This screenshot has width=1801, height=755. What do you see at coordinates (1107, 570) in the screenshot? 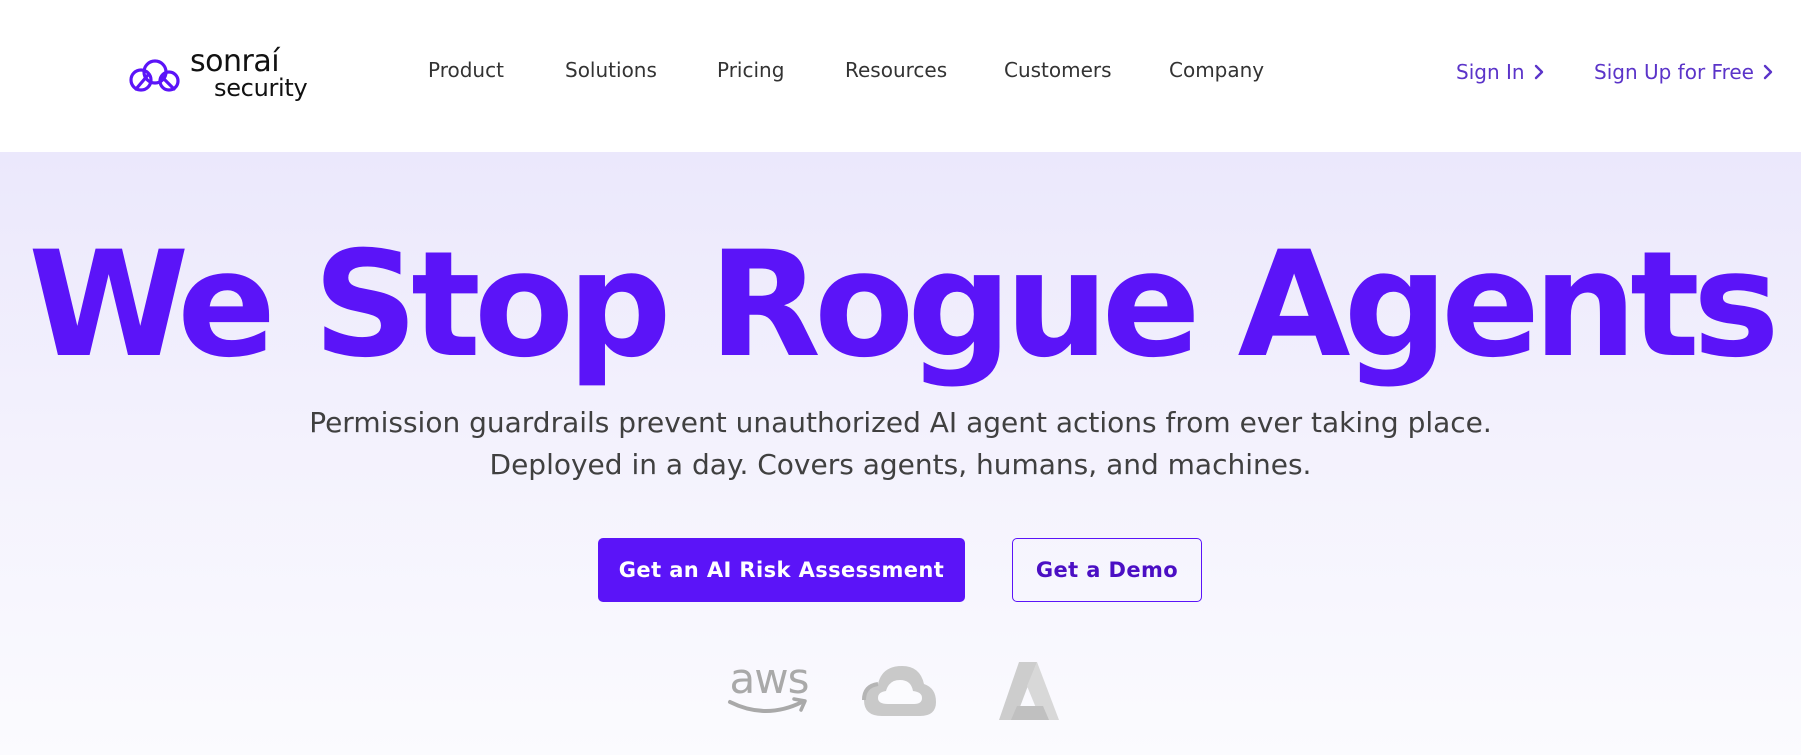
I see `get-demo-button: Get a Demo` at bounding box center [1107, 570].